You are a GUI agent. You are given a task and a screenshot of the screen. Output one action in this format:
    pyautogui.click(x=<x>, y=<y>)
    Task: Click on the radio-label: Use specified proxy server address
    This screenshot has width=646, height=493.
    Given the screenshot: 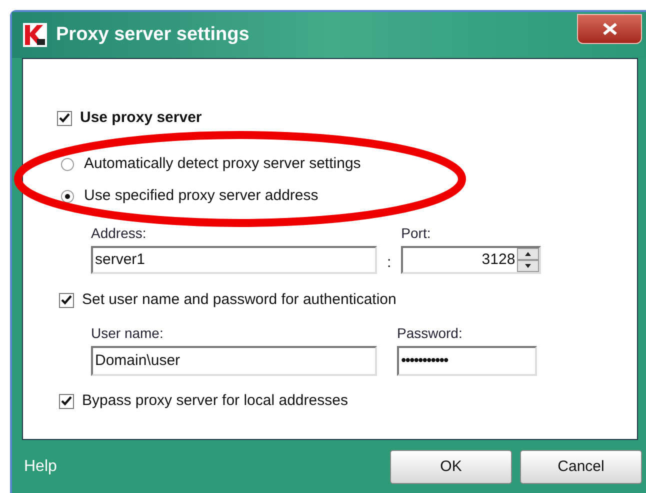 What is the action you would take?
    pyautogui.click(x=201, y=196)
    